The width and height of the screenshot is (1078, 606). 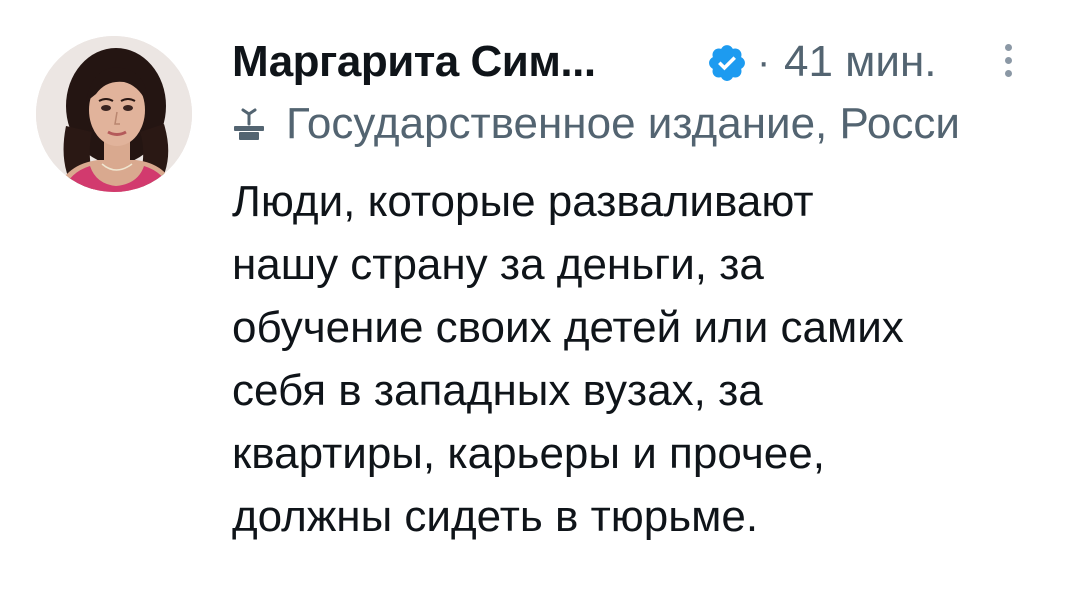 I want to click on tweet-text-line: должны сидеть в тюрьме., so click(x=495, y=516).